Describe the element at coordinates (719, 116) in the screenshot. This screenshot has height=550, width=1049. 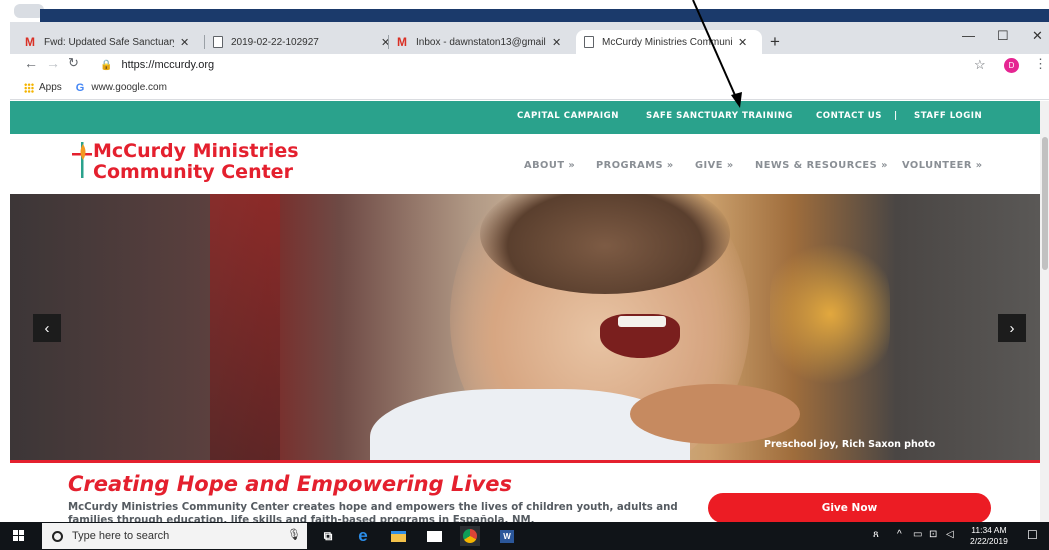
I see `link-safe-sanctuary-training: SAFE SANCTUARY TRAINING` at that location.